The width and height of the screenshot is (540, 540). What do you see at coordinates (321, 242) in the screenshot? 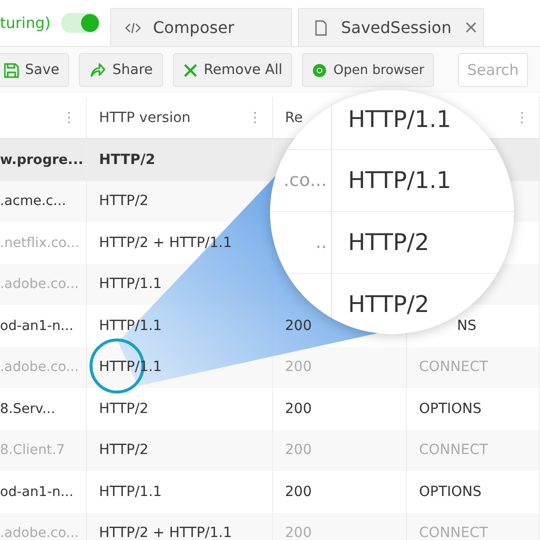
I see `magnified-cell: ..` at bounding box center [321, 242].